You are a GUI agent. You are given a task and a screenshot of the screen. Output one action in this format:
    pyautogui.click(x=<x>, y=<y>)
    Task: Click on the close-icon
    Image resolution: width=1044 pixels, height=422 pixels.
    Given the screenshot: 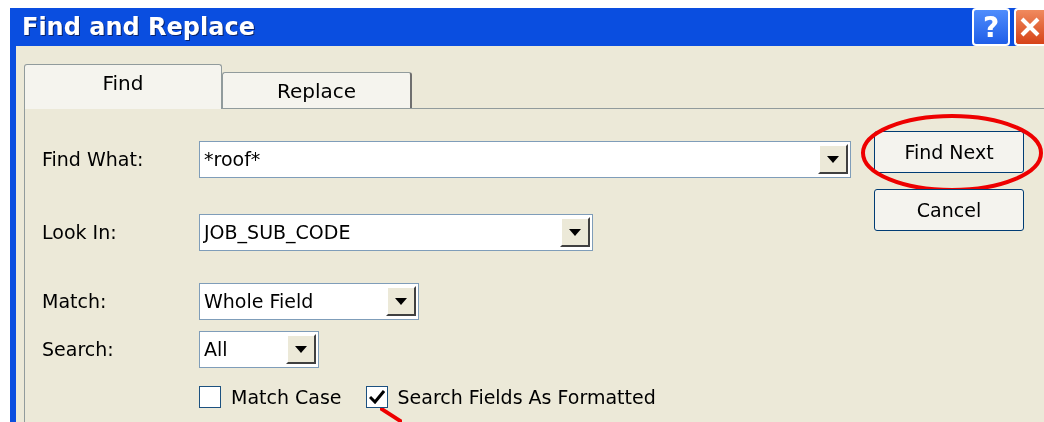 What is the action you would take?
    pyautogui.click(x=1030, y=27)
    